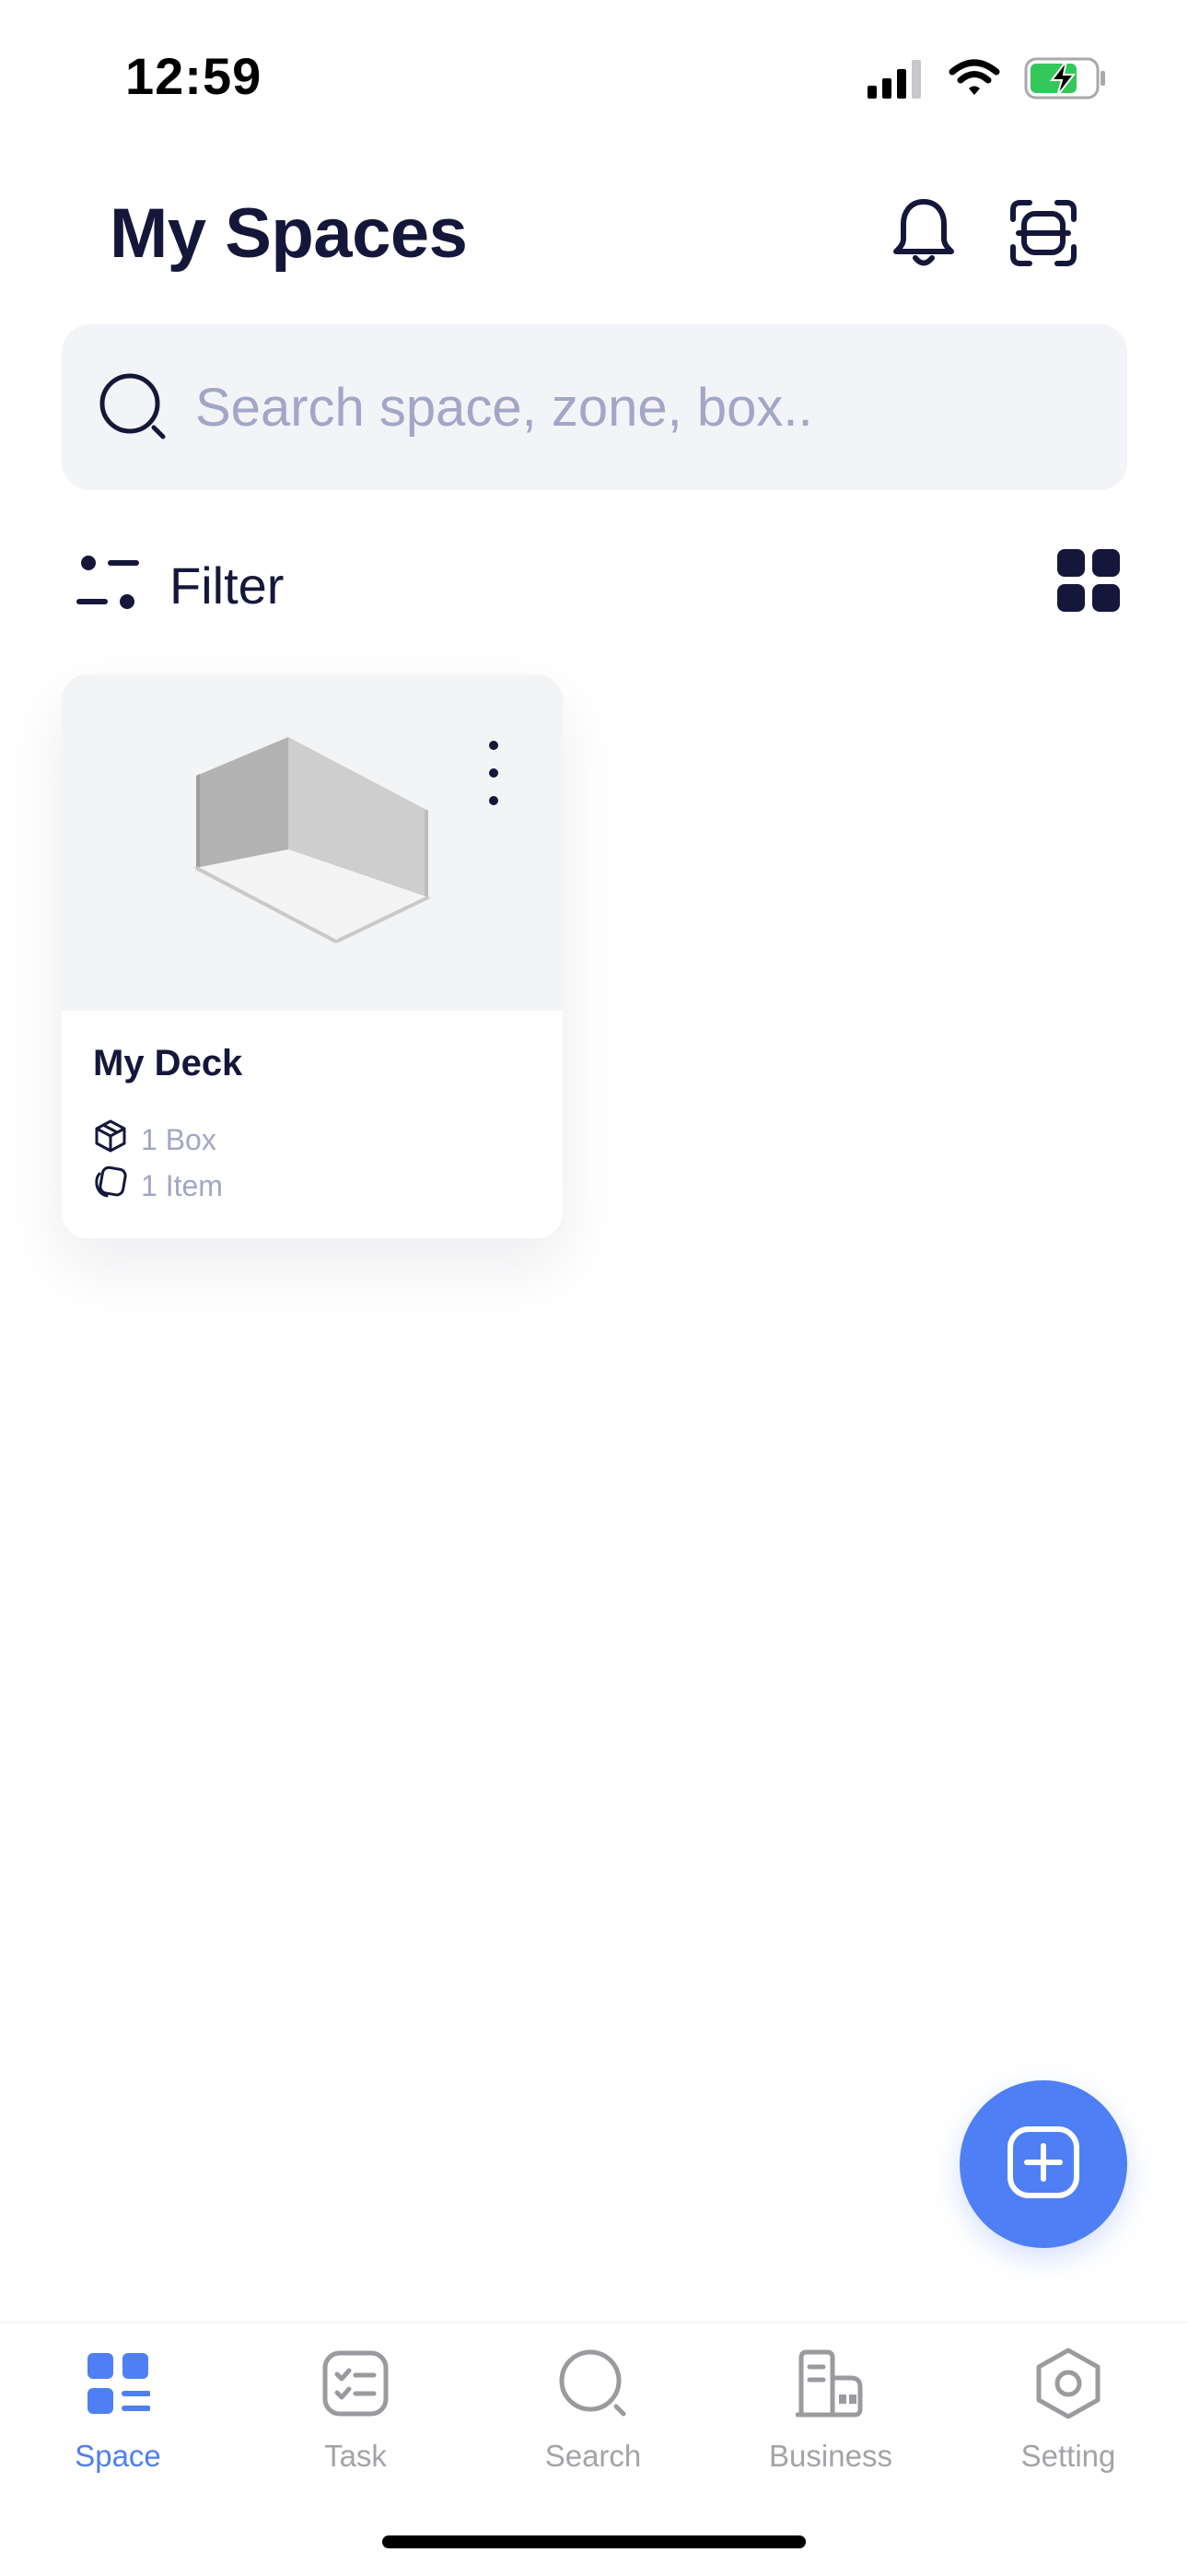  I want to click on status-time: 12:59, so click(193, 76).